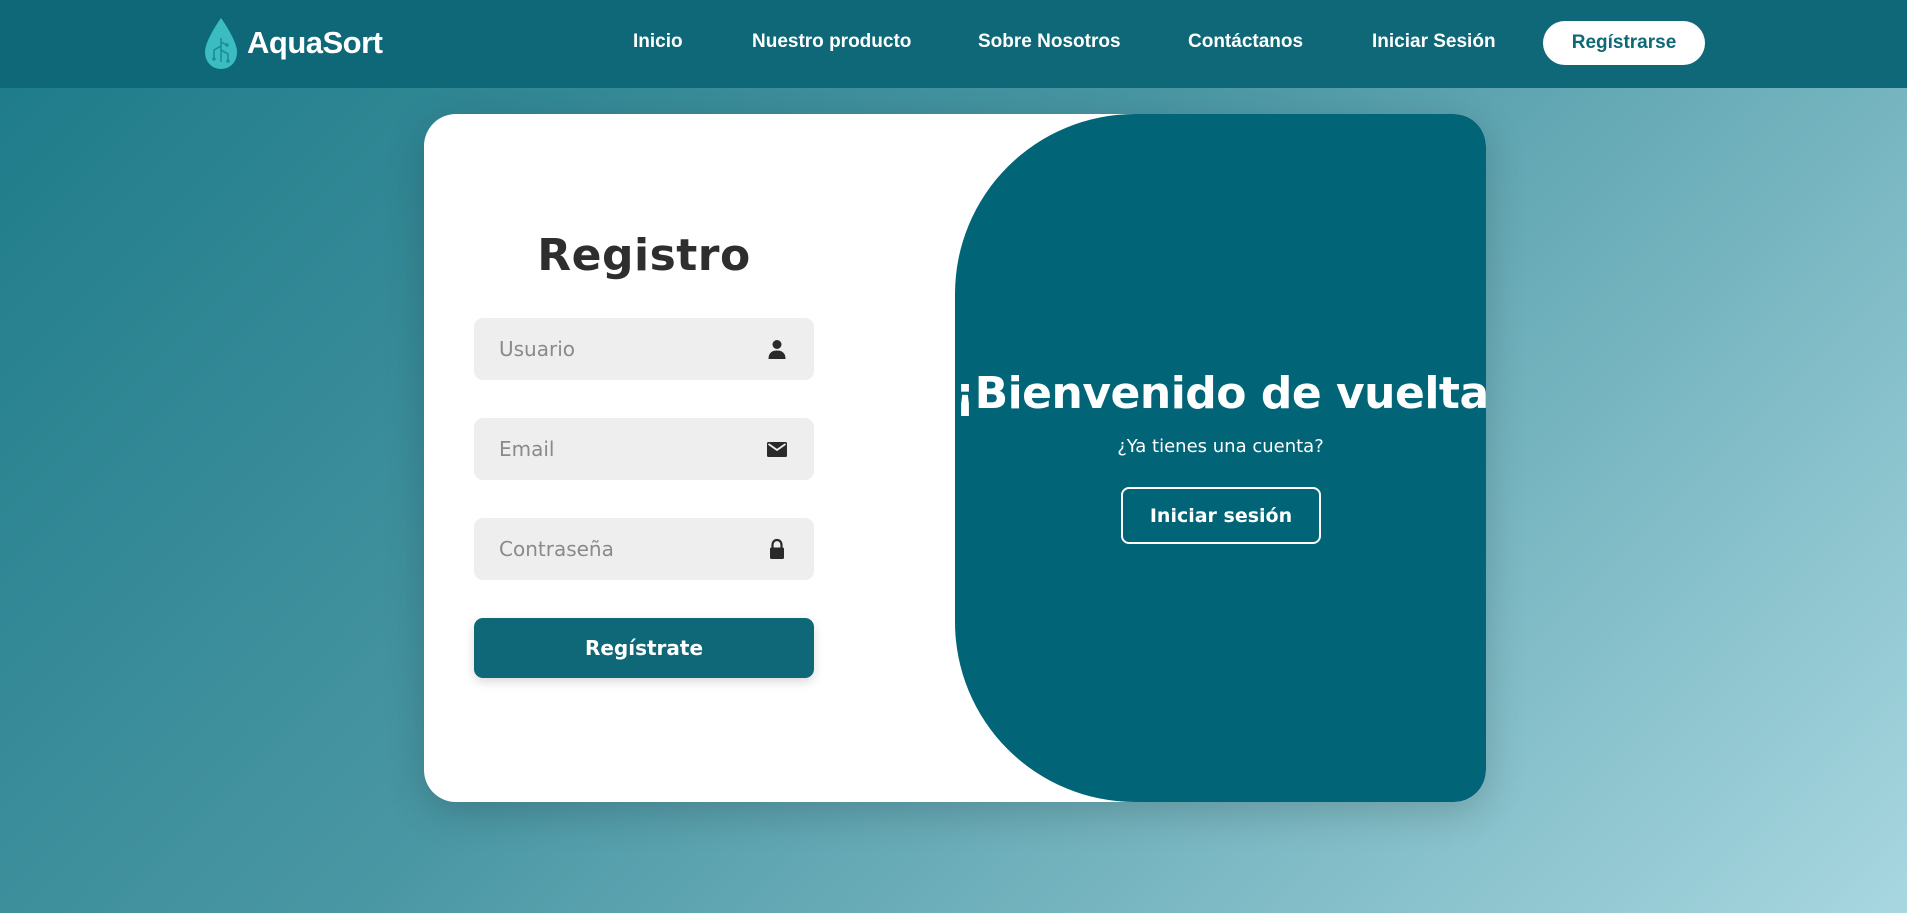  I want to click on username-field, so click(644, 349).